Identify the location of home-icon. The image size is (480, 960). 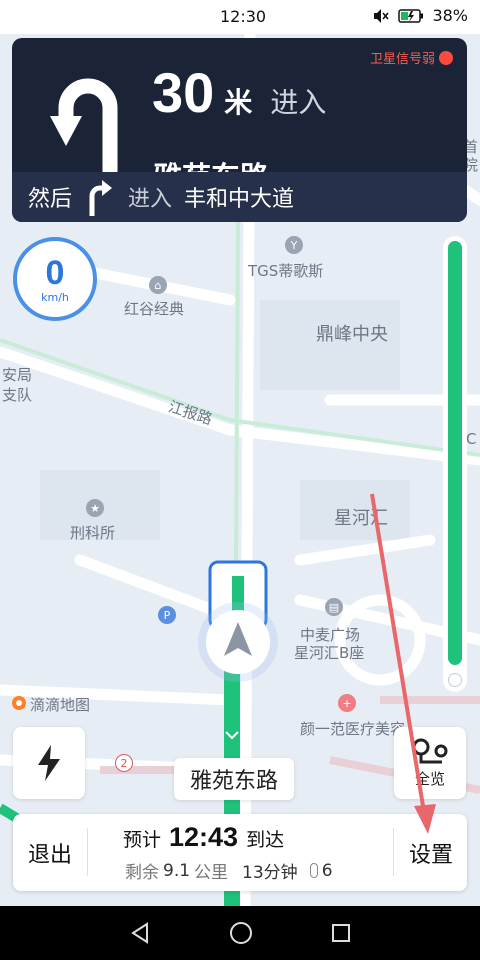
(241, 933).